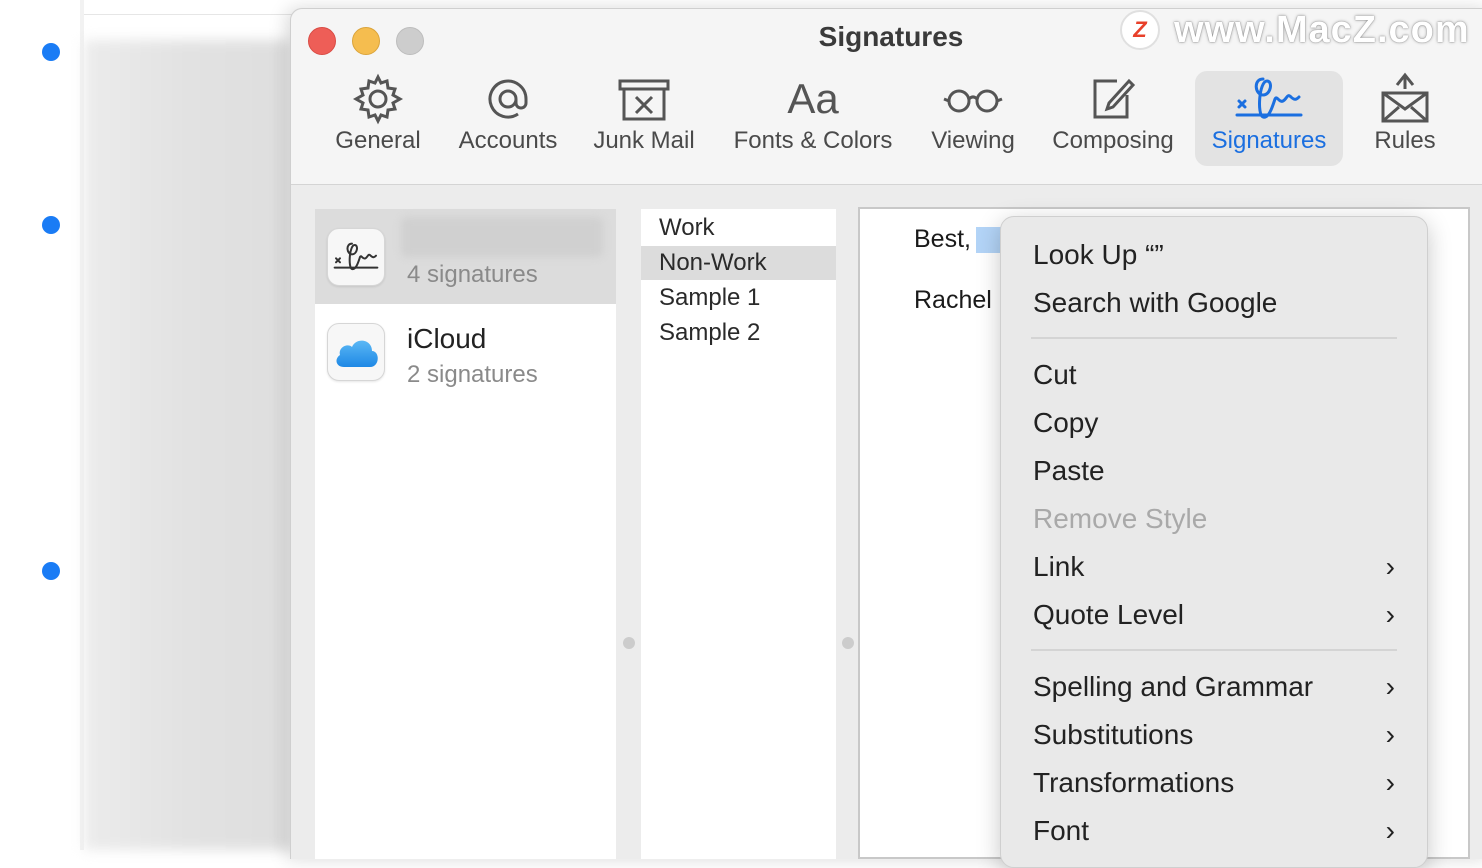 The image size is (1482, 868). Describe the element at coordinates (1061, 830) in the screenshot. I see `menu-item-label: Font` at that location.